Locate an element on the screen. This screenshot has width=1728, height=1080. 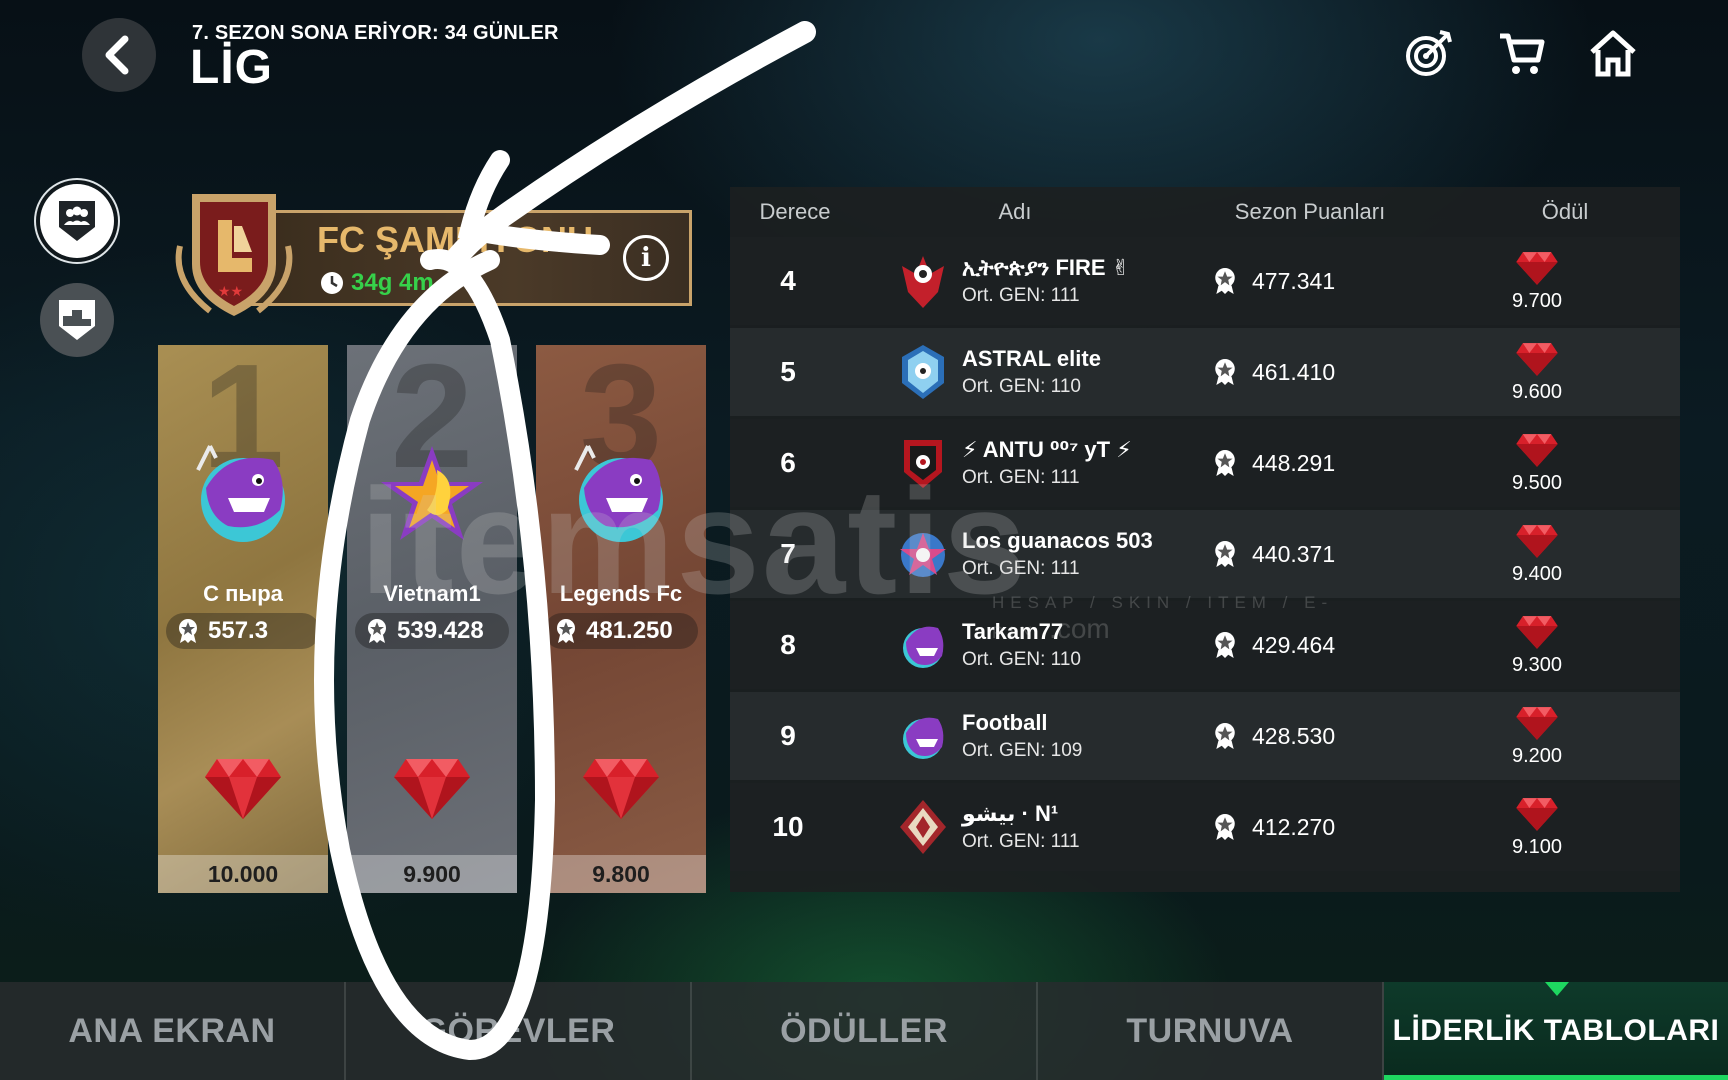
podium-club-name: Legends Fc is located at coordinates (621, 593).